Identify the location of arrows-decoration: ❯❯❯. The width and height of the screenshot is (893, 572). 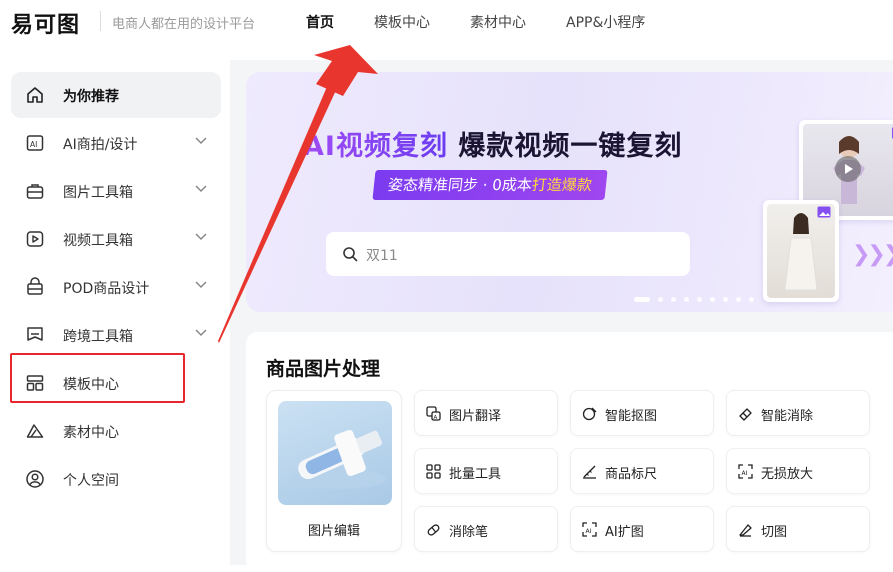
(872, 254).